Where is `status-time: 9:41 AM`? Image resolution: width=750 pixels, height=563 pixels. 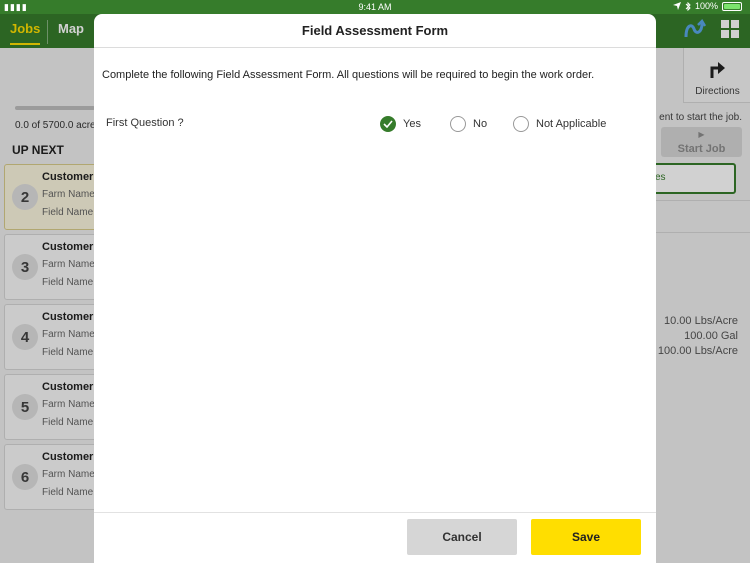 status-time: 9:41 AM is located at coordinates (375, 7).